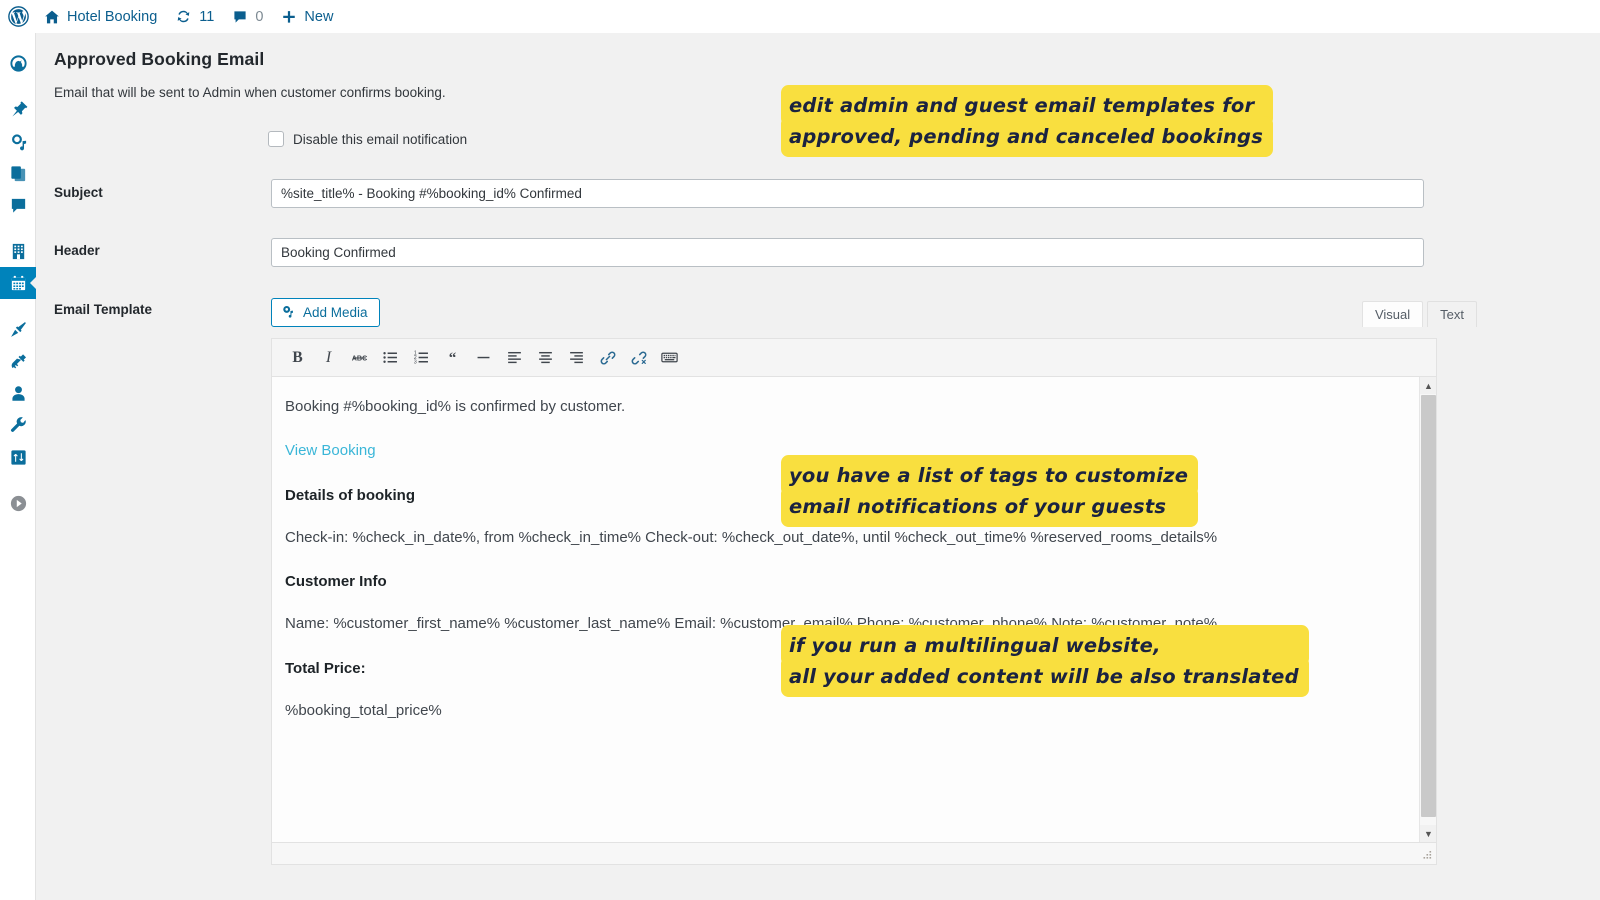  What do you see at coordinates (297, 358) in the screenshot?
I see `bold-button: B` at bounding box center [297, 358].